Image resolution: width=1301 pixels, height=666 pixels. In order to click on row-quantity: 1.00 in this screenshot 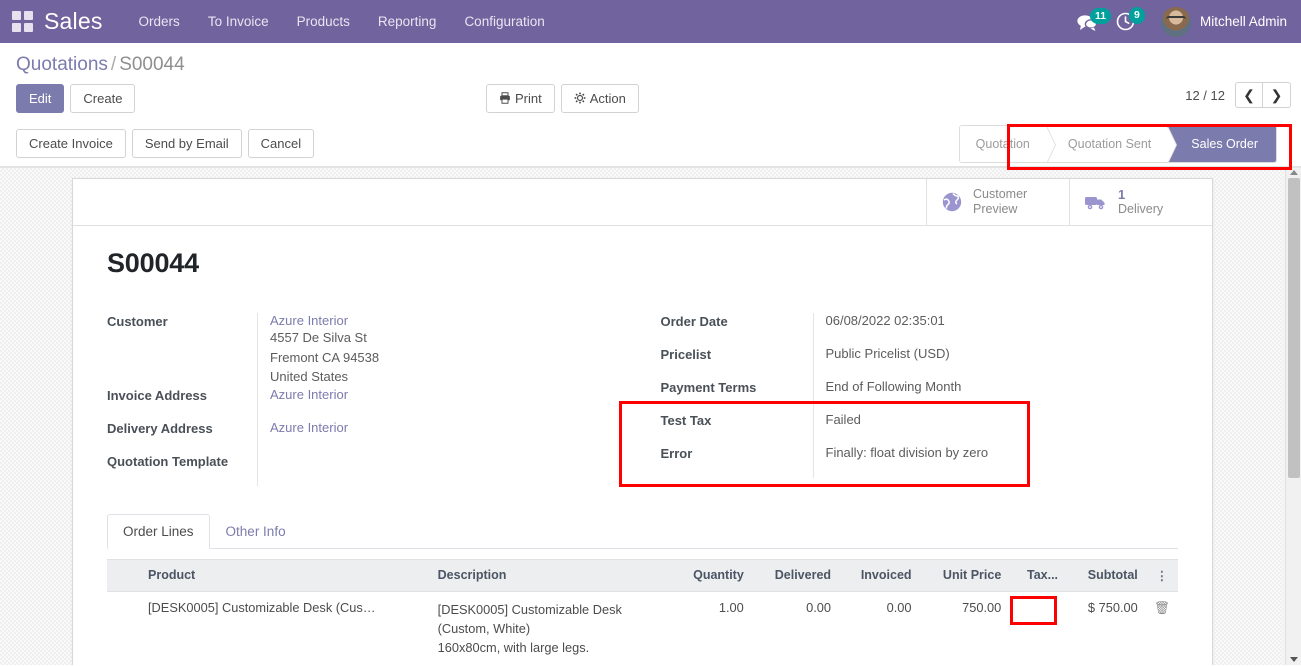, I will do `click(711, 628)`.